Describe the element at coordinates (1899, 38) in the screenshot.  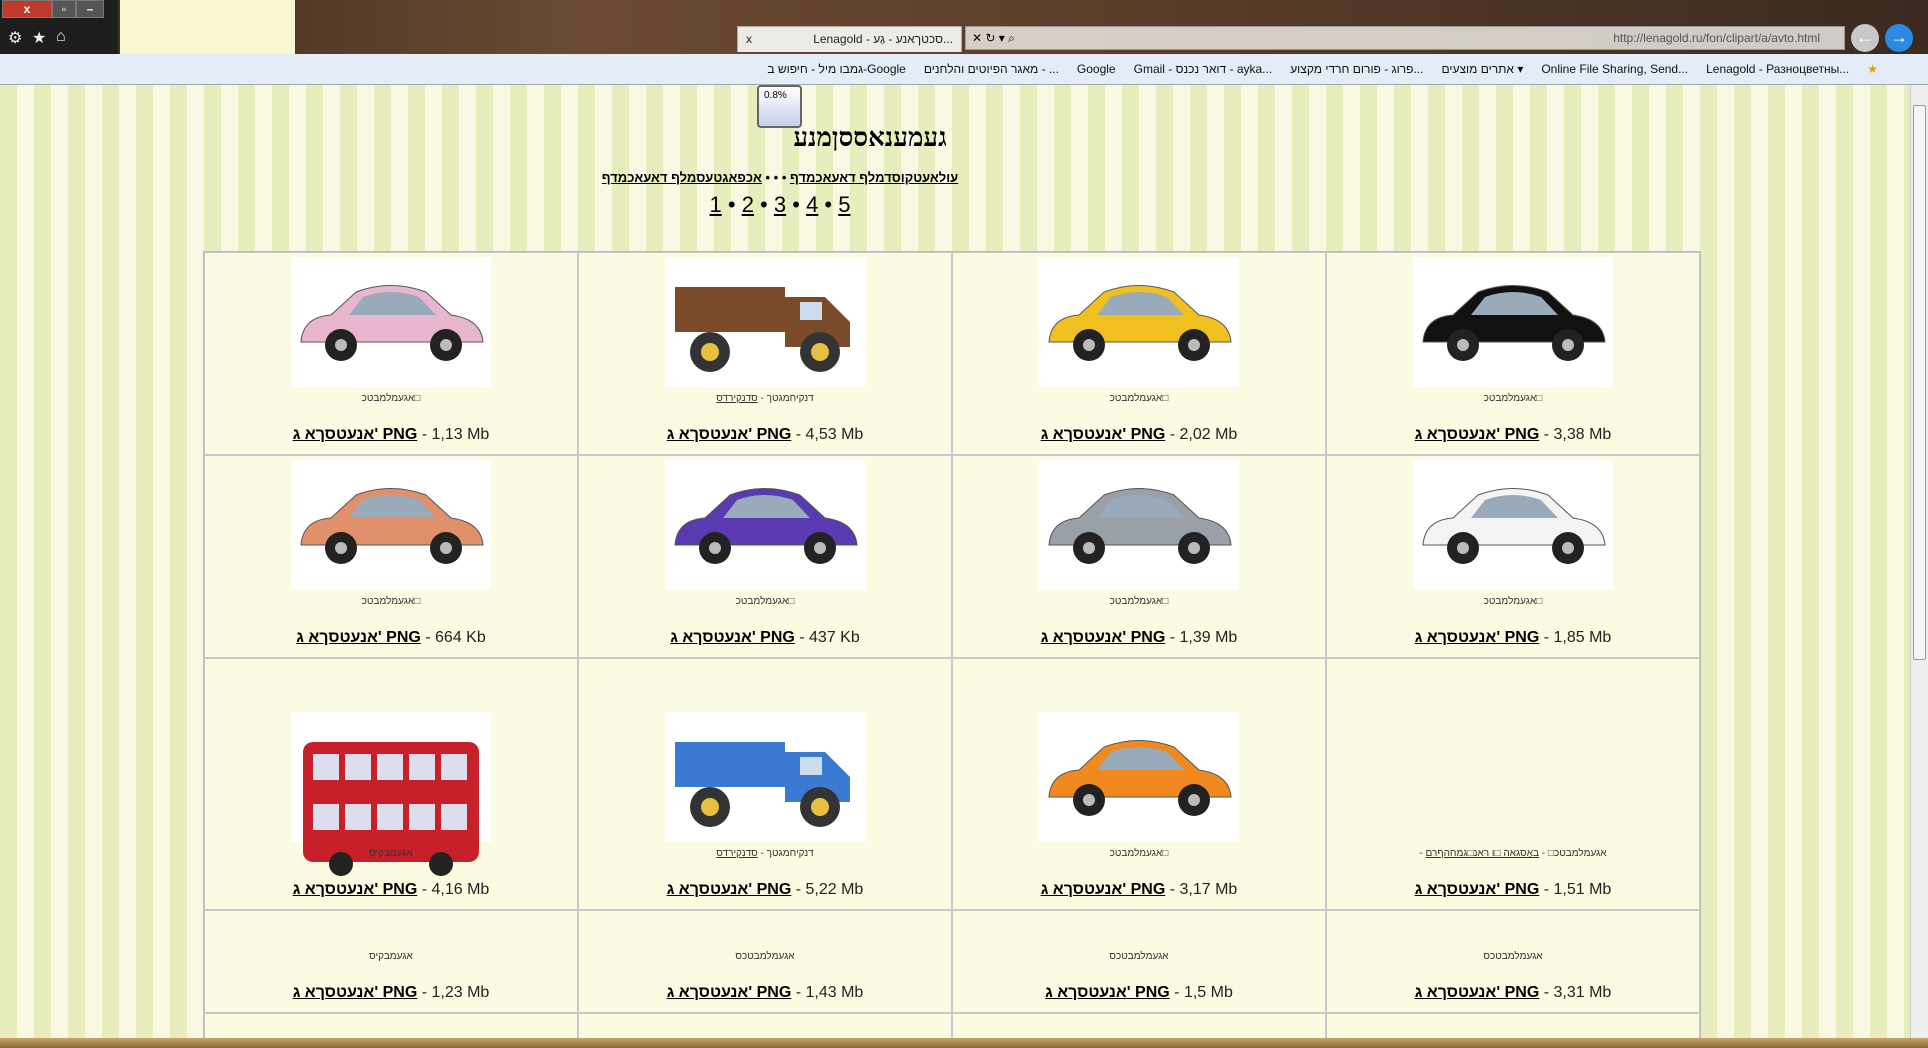
I see `forward-button: →` at that location.